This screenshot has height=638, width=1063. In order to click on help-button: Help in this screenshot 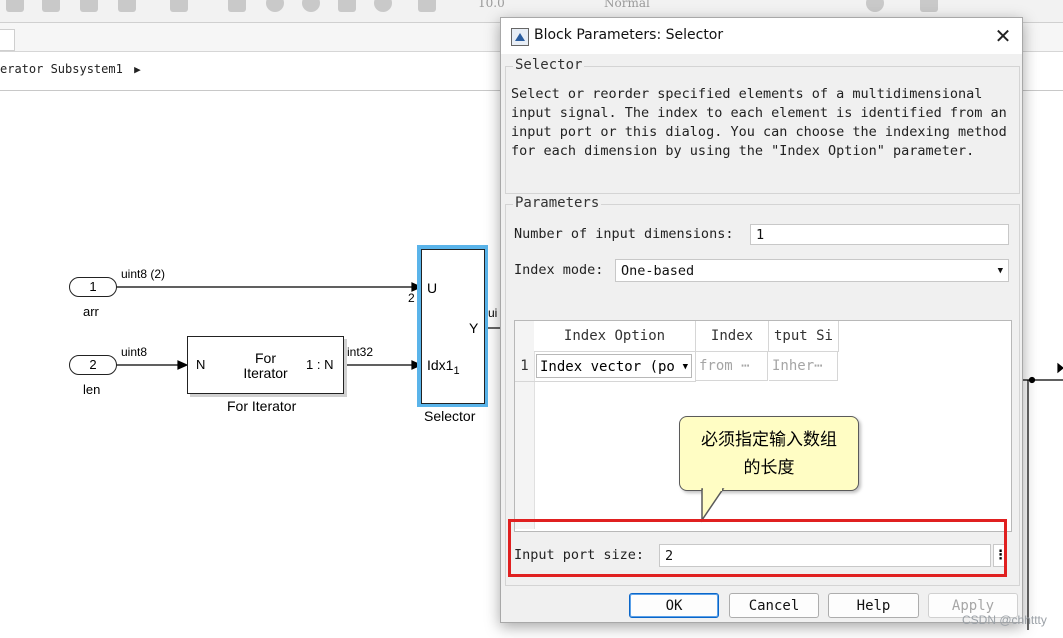, I will do `click(873, 605)`.